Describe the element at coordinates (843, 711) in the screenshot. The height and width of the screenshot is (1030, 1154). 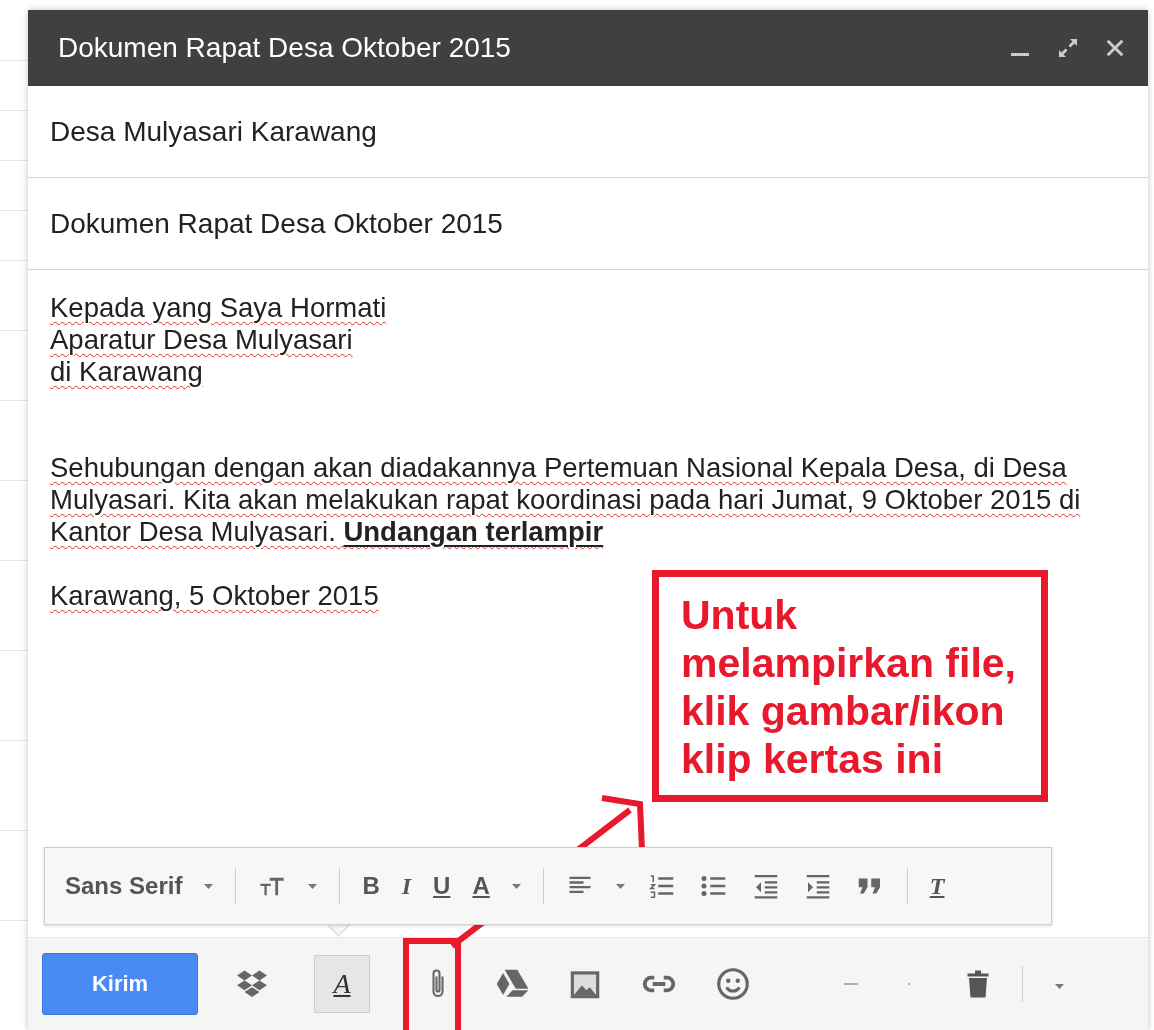
I see `annotation-text: klik gambar/ikon` at that location.